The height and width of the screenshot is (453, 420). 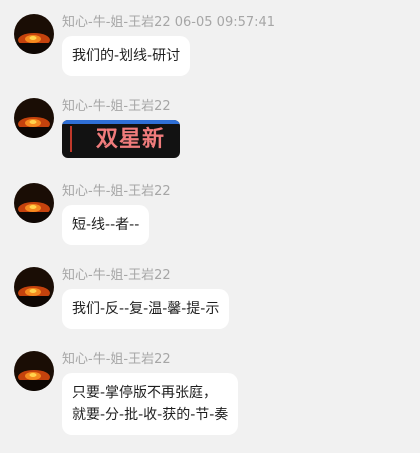 What do you see at coordinates (131, 139) in the screenshot?
I see `image-caption-text: 双星新` at bounding box center [131, 139].